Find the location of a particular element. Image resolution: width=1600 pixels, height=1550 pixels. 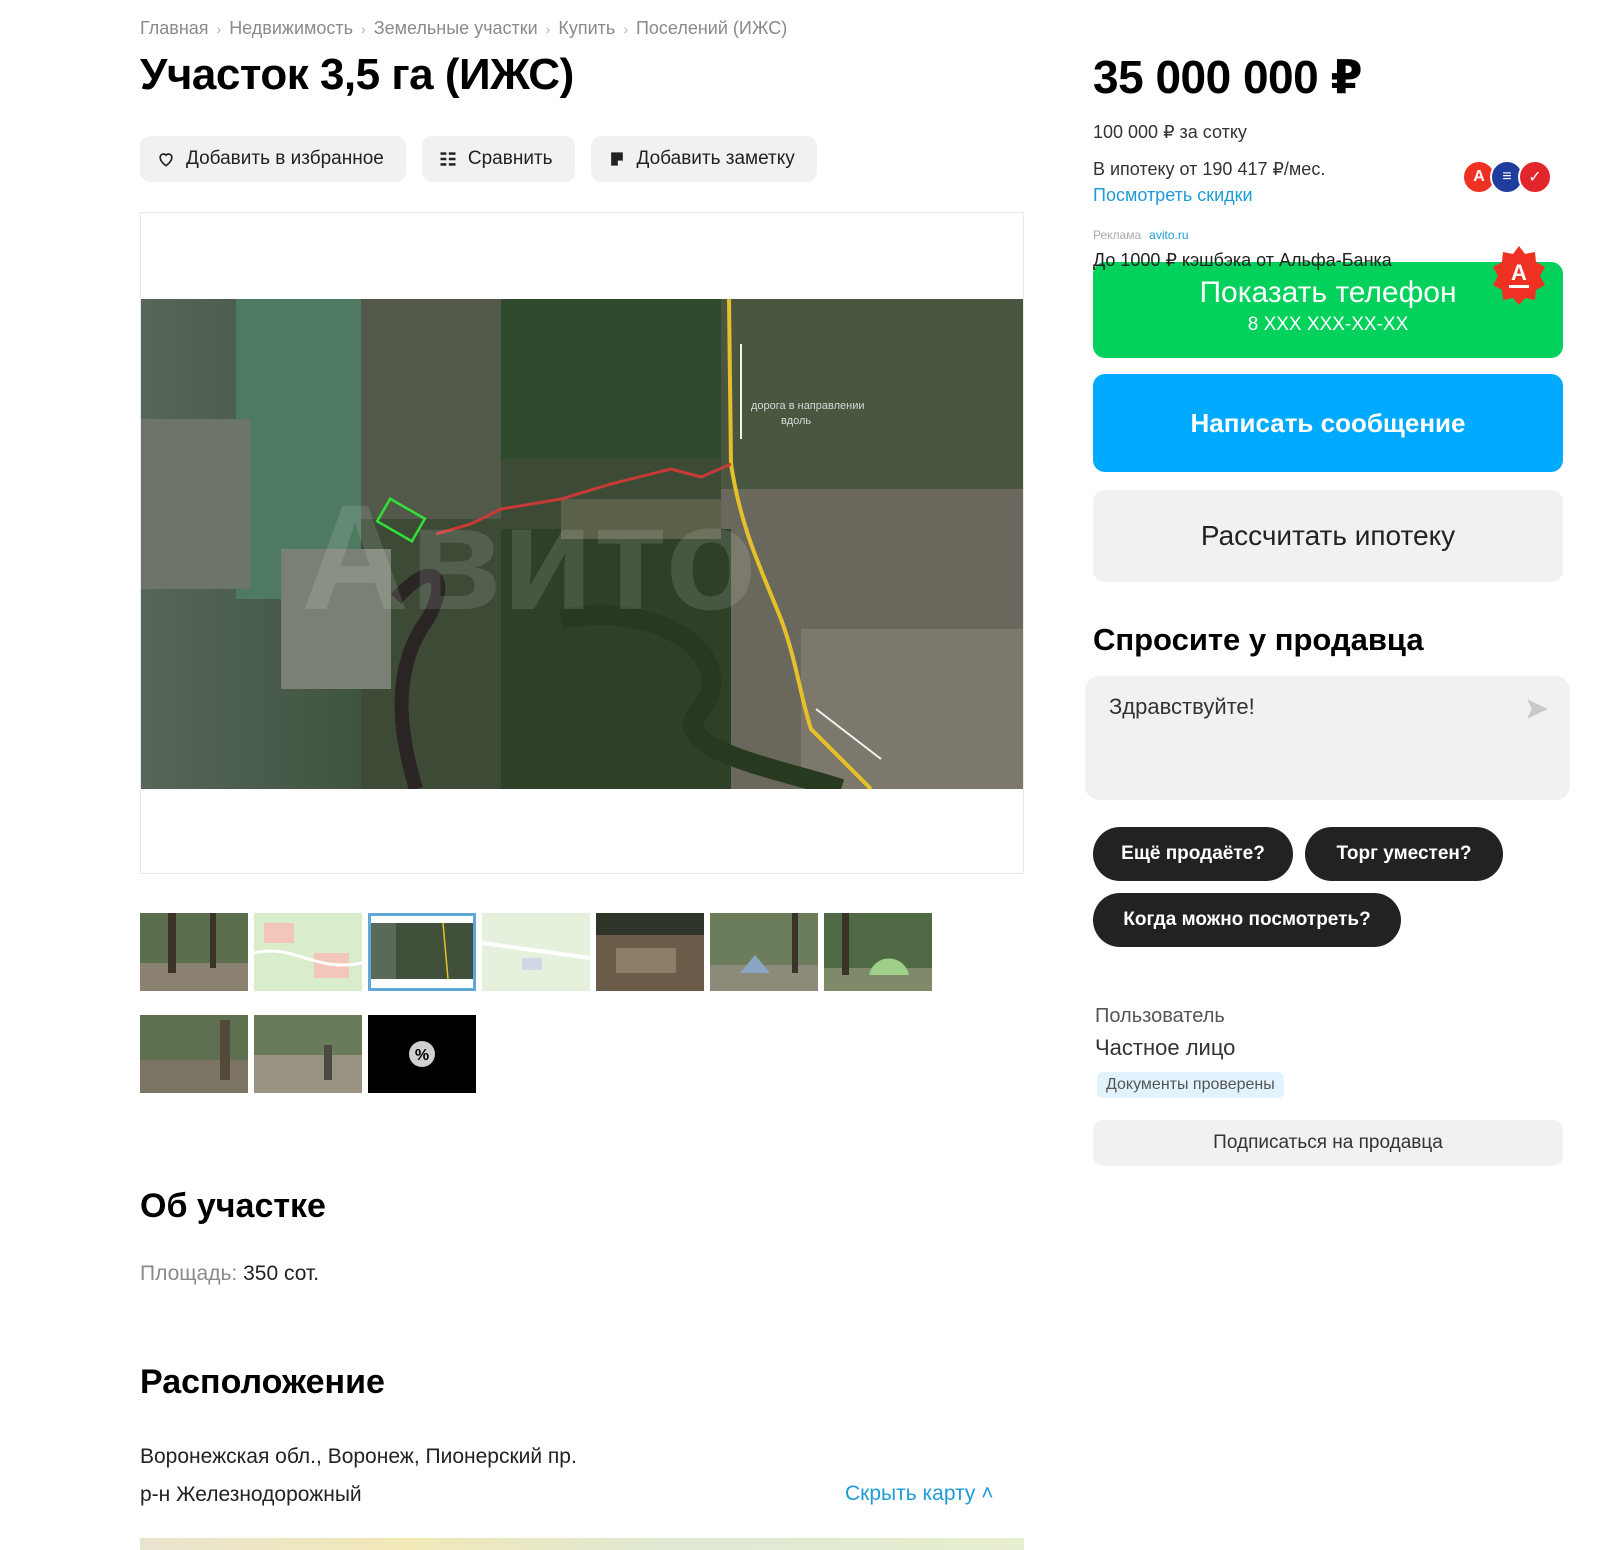

breadcrumb-item-buy: Купить is located at coordinates (586, 28).